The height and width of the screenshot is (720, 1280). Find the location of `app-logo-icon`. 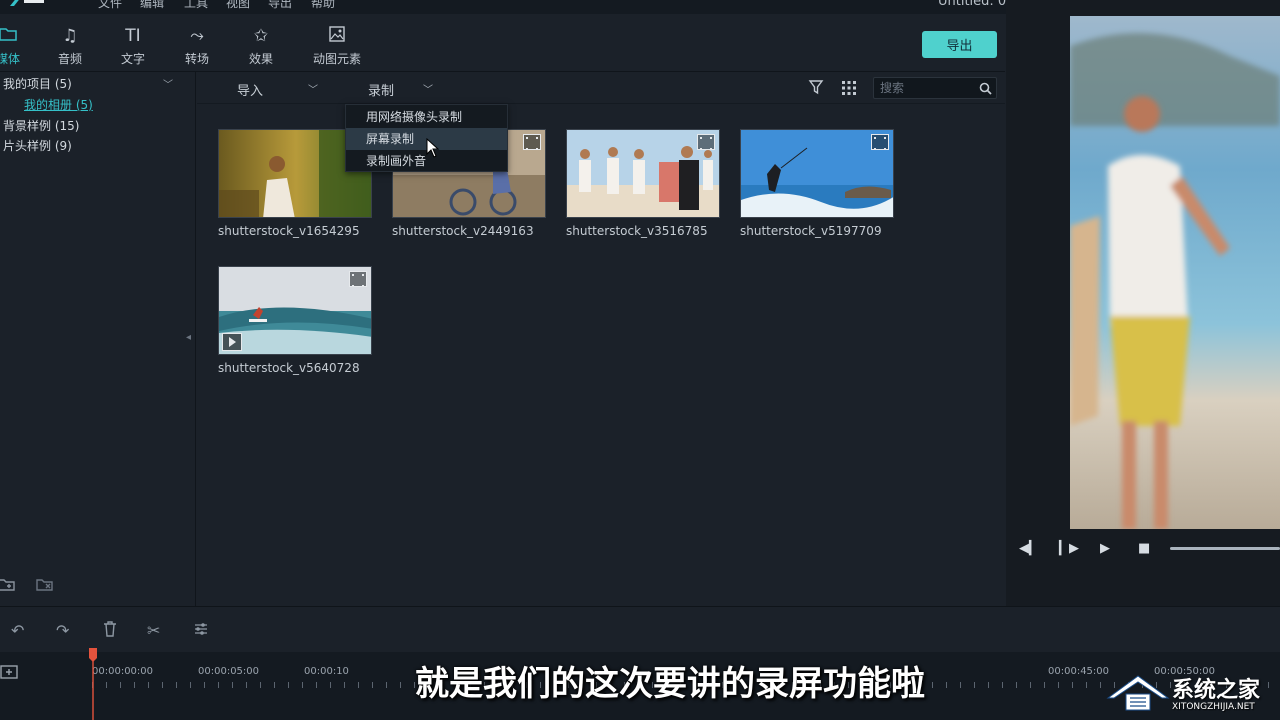

app-logo-icon is located at coordinates (28, 4).